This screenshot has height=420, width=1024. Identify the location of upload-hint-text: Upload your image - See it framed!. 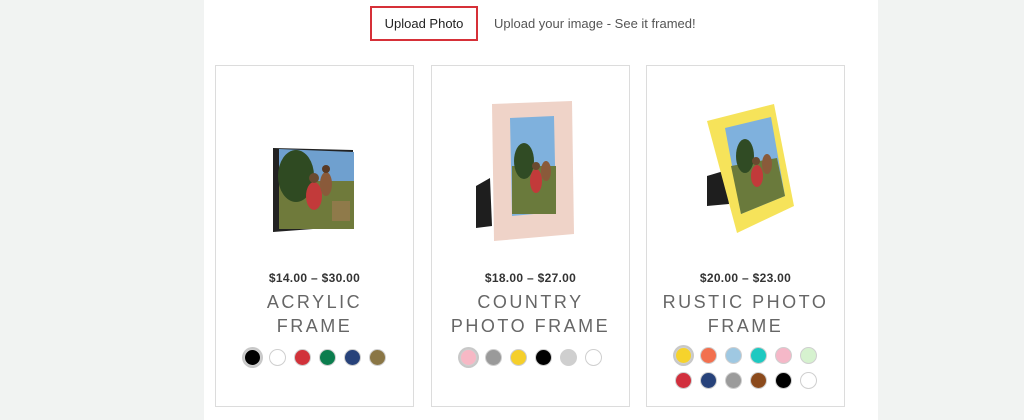
(595, 23).